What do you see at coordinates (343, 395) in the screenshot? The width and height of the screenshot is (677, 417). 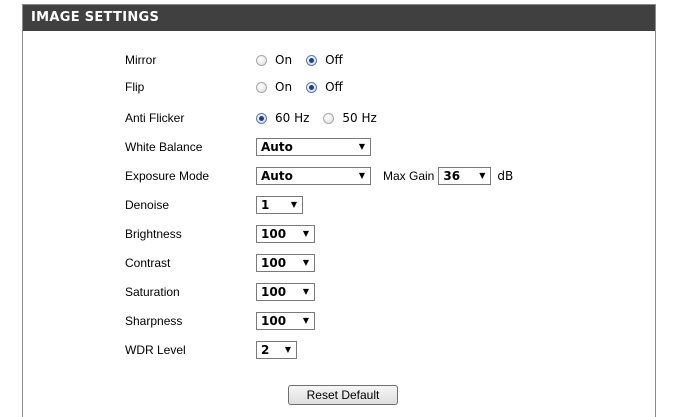 I see `reset-default-button: Reset Default` at bounding box center [343, 395].